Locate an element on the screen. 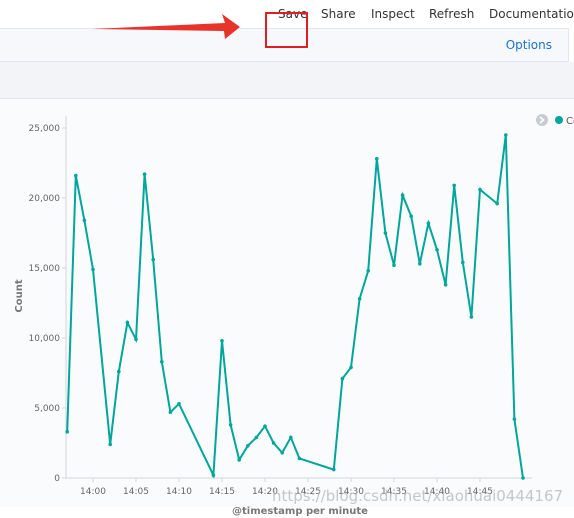 The height and width of the screenshot is (518, 574). y-tick-label: 5,000 is located at coordinates (47, 409).